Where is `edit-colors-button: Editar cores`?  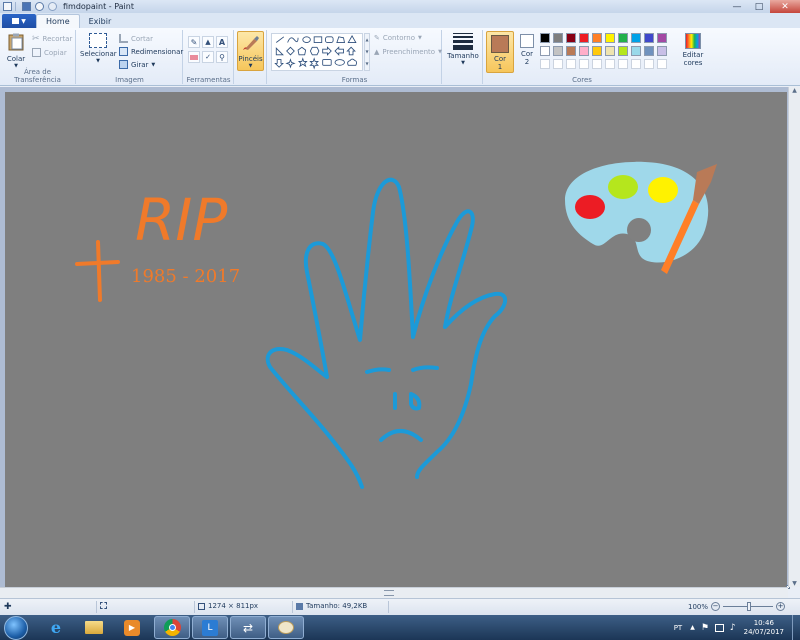
edit-colors-button: Editar cores is located at coordinates (693, 50).